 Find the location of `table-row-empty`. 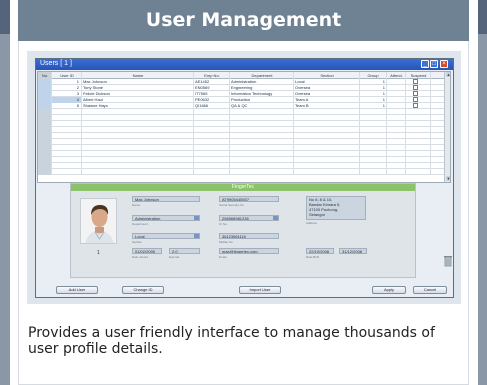

table-row-empty is located at coordinates (241, 172).